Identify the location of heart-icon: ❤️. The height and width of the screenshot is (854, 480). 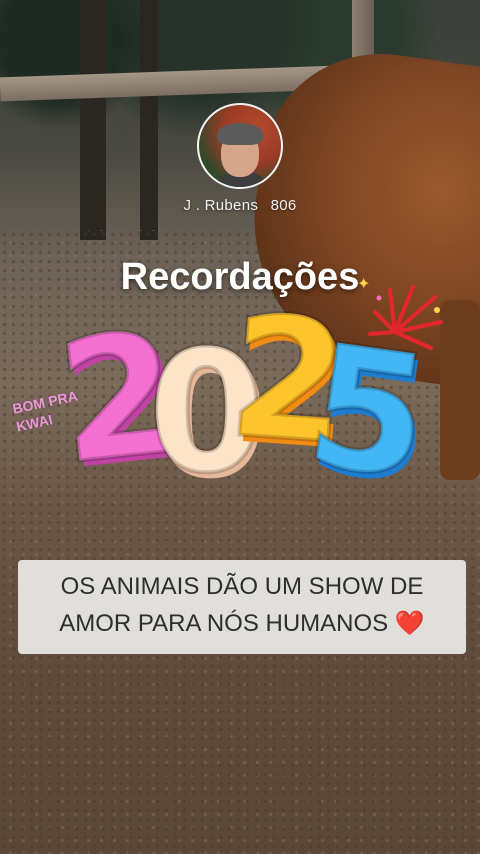
(409, 623).